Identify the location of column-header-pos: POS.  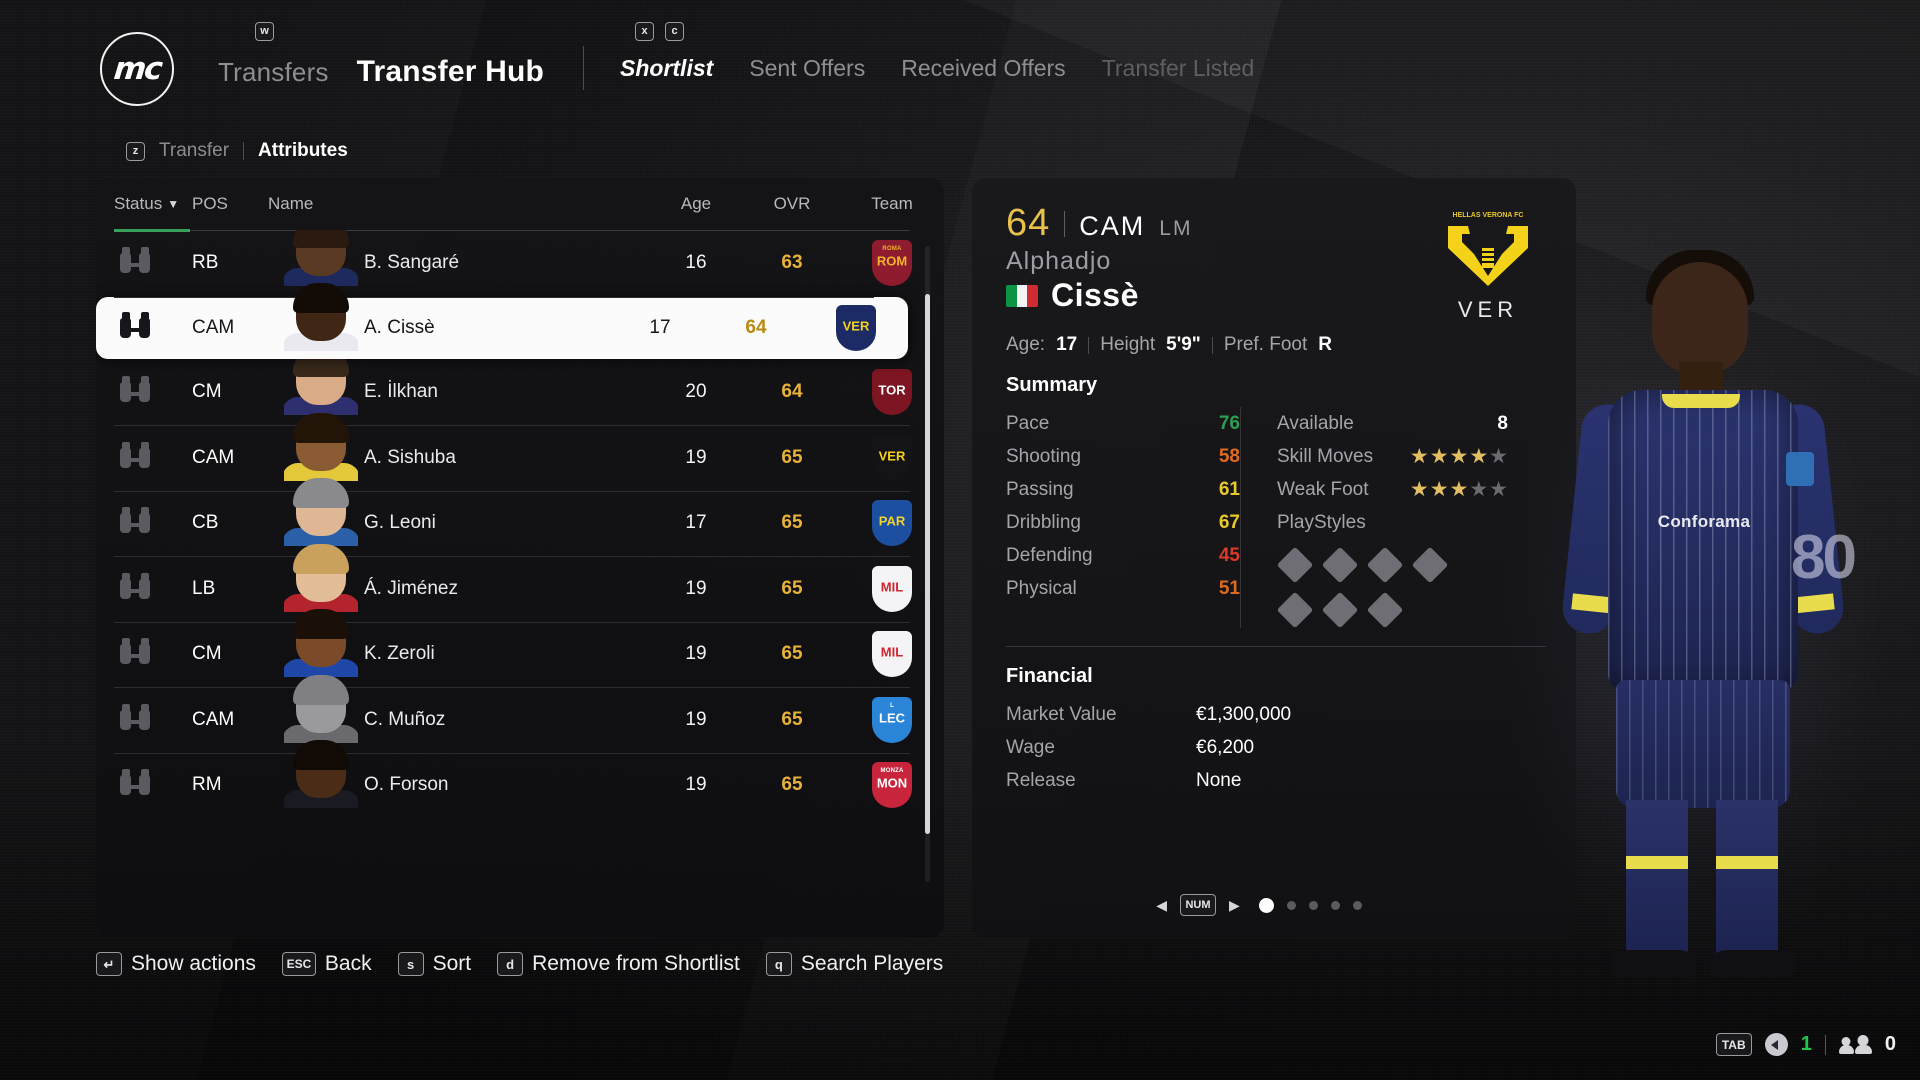
(230, 204).